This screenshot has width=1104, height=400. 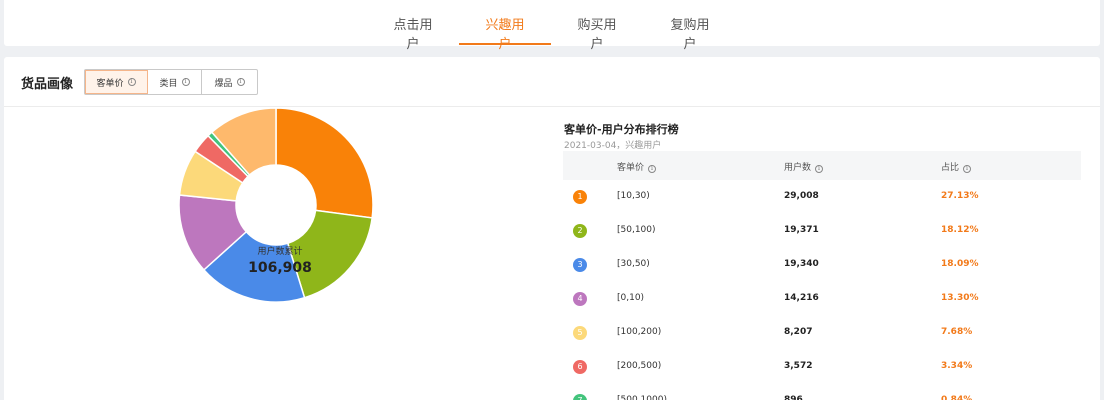 What do you see at coordinates (621, 129) in the screenshot?
I see `ranking-title: 客单价-用户分布排行榜` at bounding box center [621, 129].